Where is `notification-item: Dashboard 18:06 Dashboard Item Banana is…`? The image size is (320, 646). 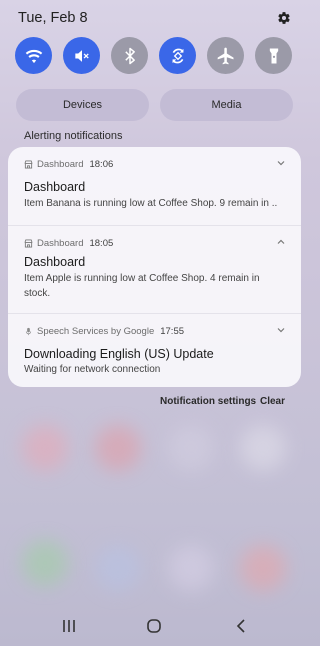
notification-item: Dashboard 18:06 Dashboard Item Banana is… is located at coordinates (154, 186).